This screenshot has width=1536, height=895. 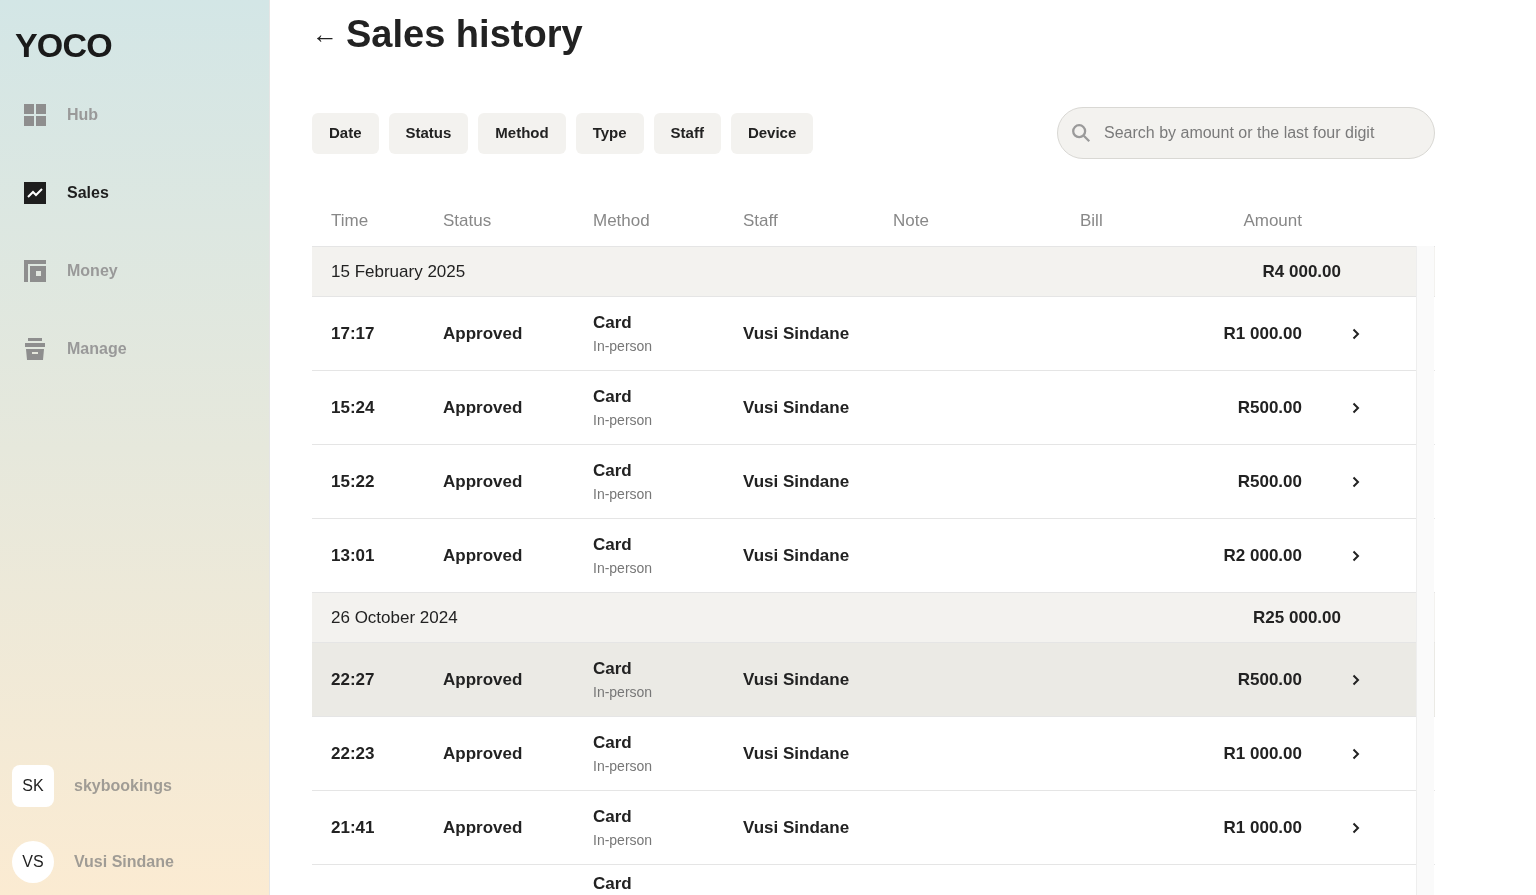 What do you see at coordinates (1246, 133) in the screenshot?
I see `search-field: Search by amount or the last four digit` at bounding box center [1246, 133].